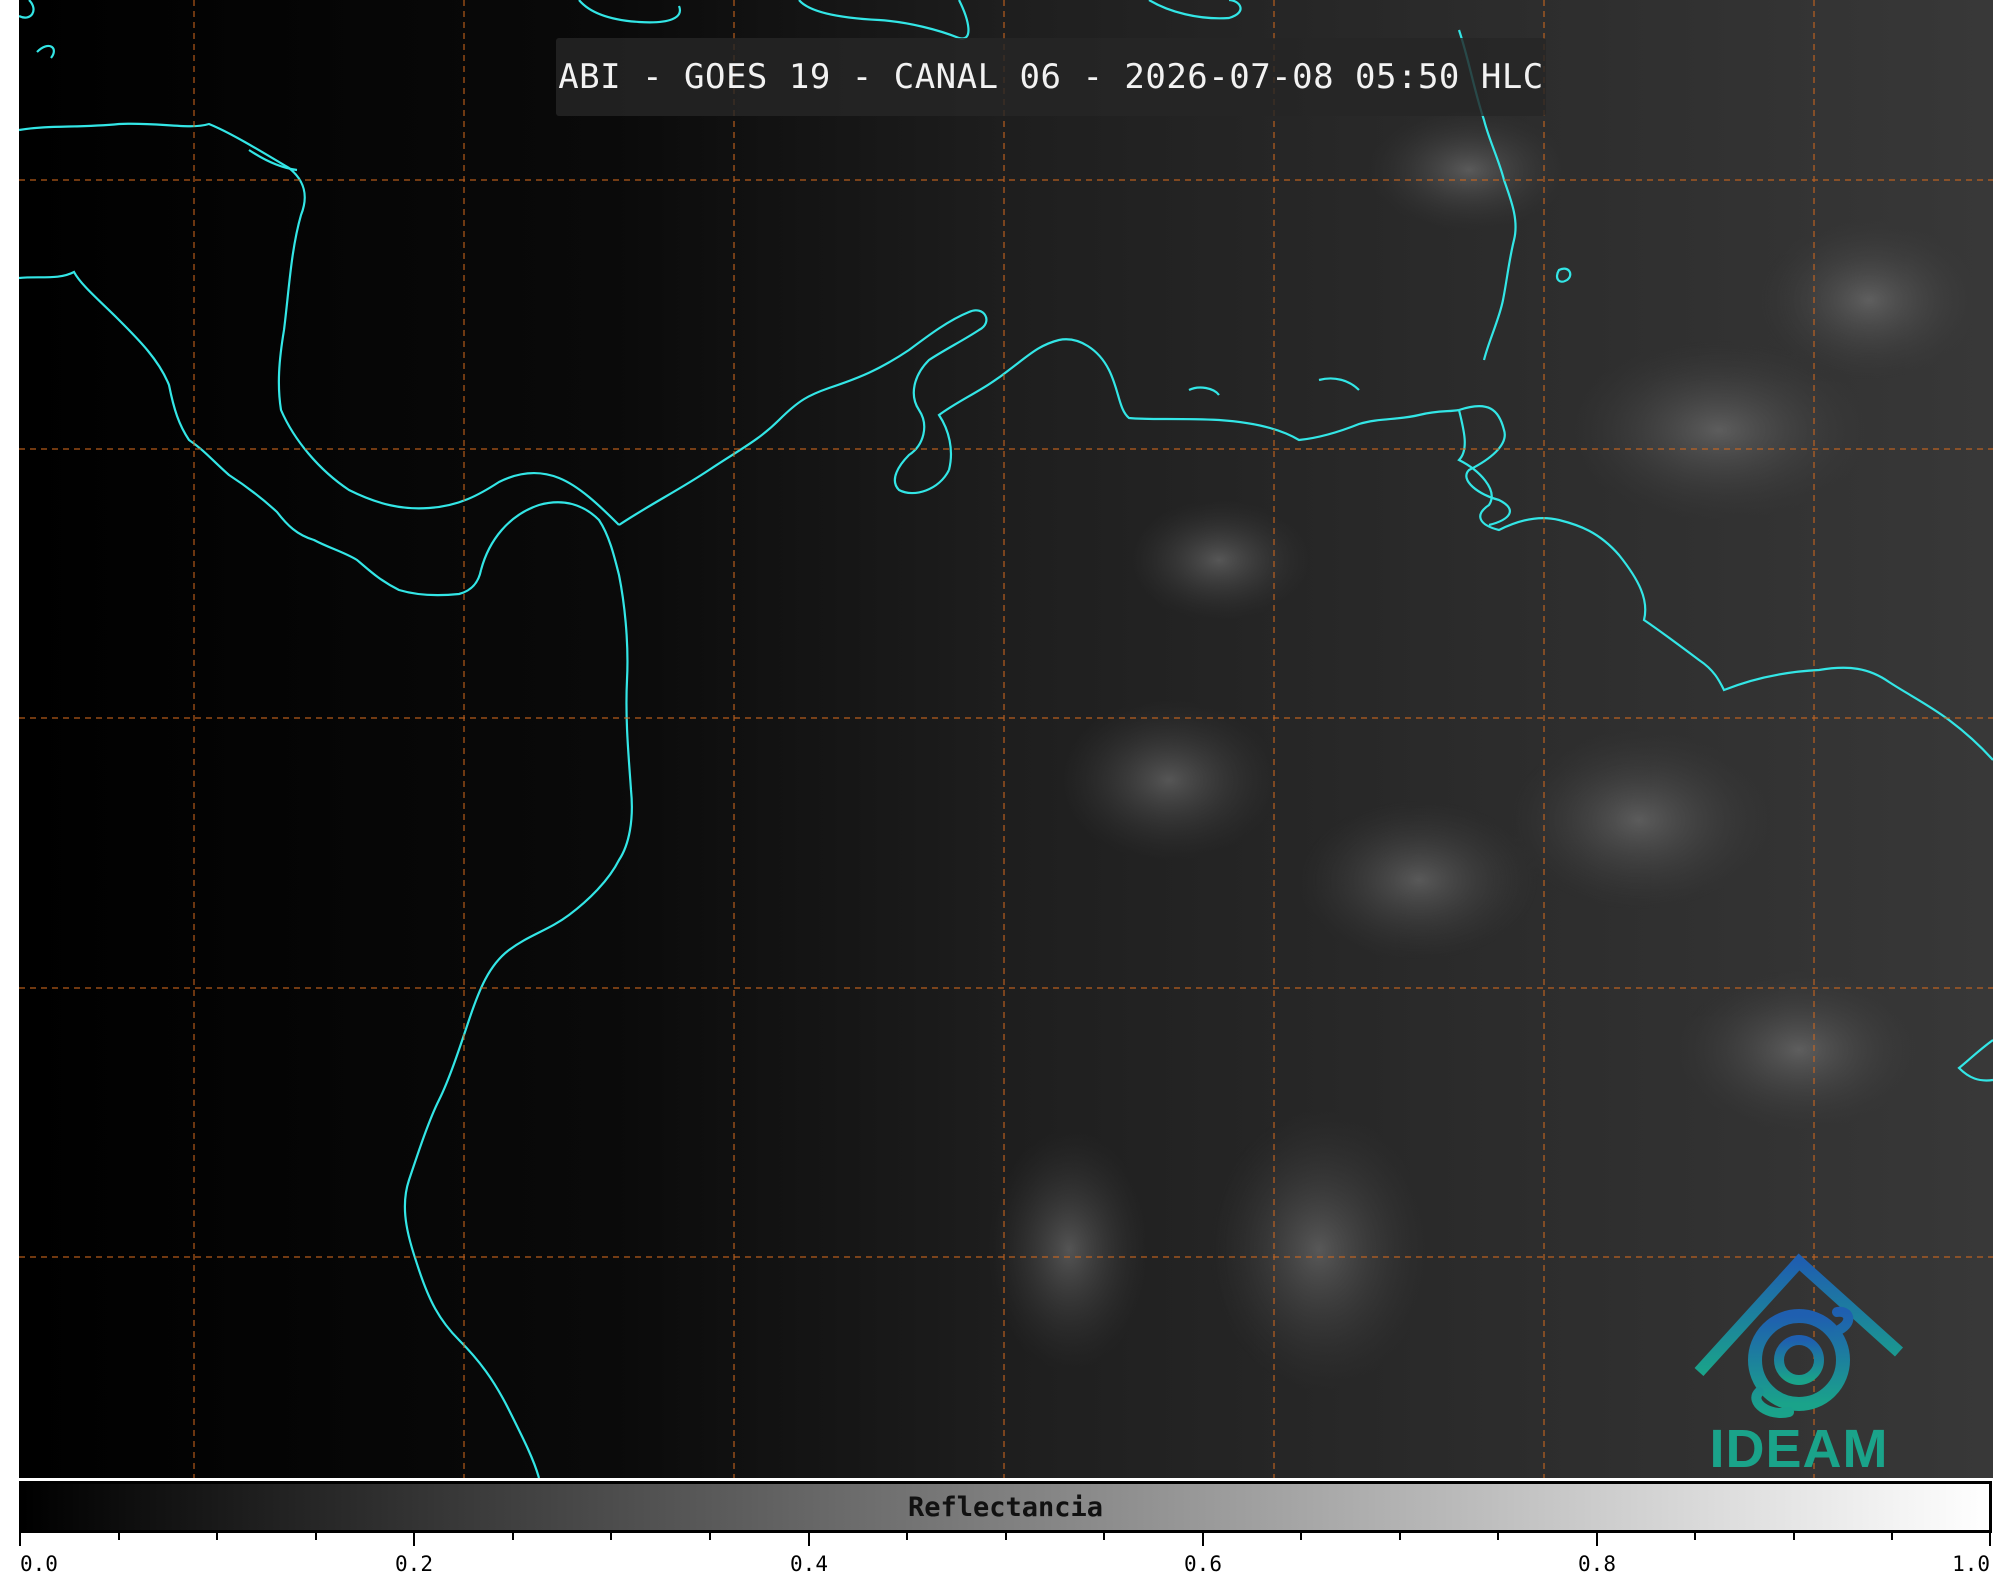  I want to click on colorbar: Reflectancia, so click(1005, 1507).